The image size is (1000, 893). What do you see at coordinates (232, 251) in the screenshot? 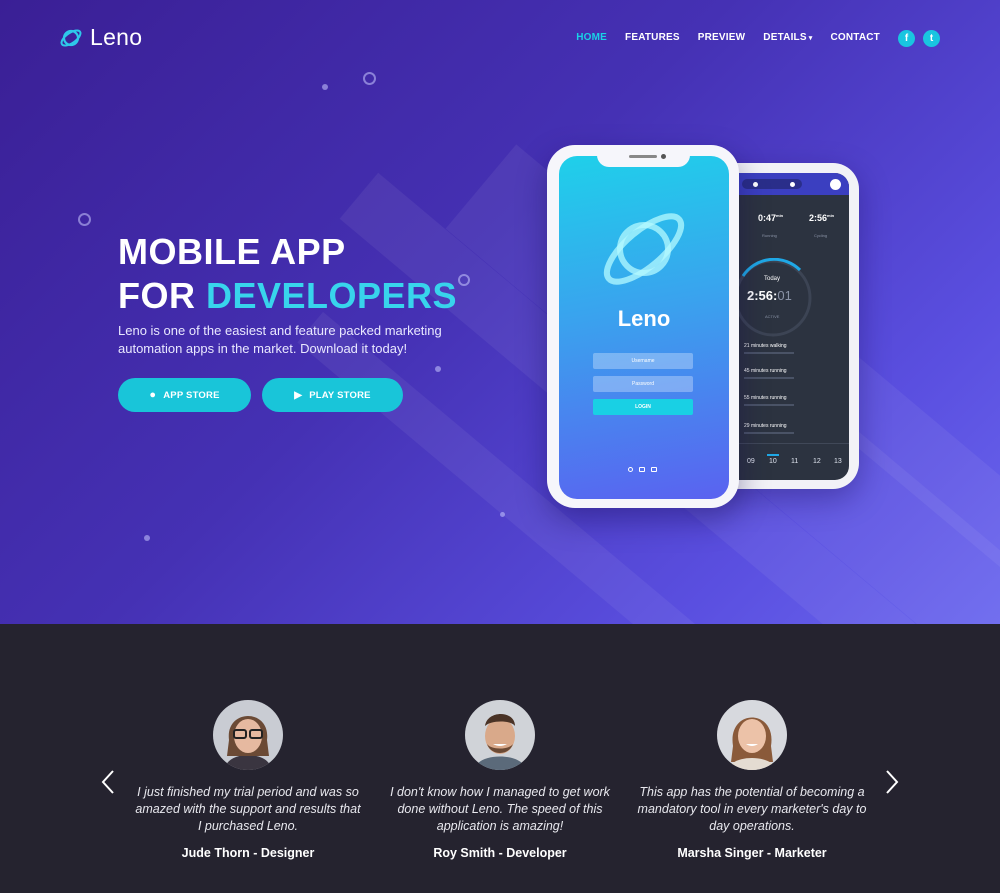
I see `hero-title-line1: MOBILE APP` at bounding box center [232, 251].